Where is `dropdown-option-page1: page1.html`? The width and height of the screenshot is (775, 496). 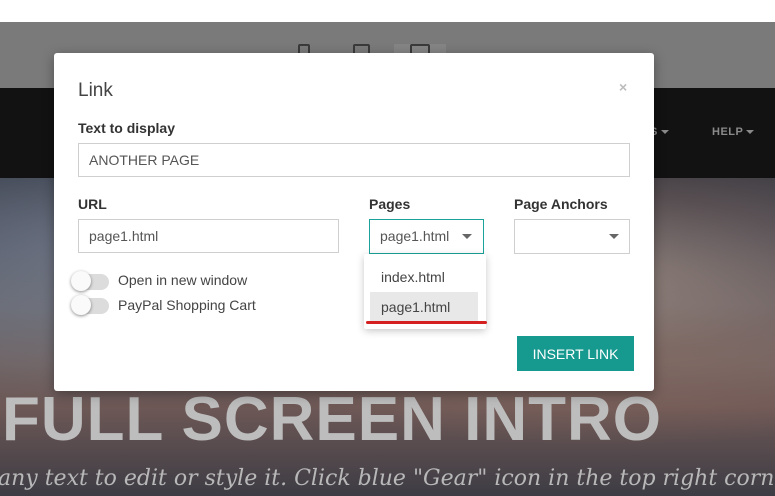 dropdown-option-page1: page1.html is located at coordinates (424, 307).